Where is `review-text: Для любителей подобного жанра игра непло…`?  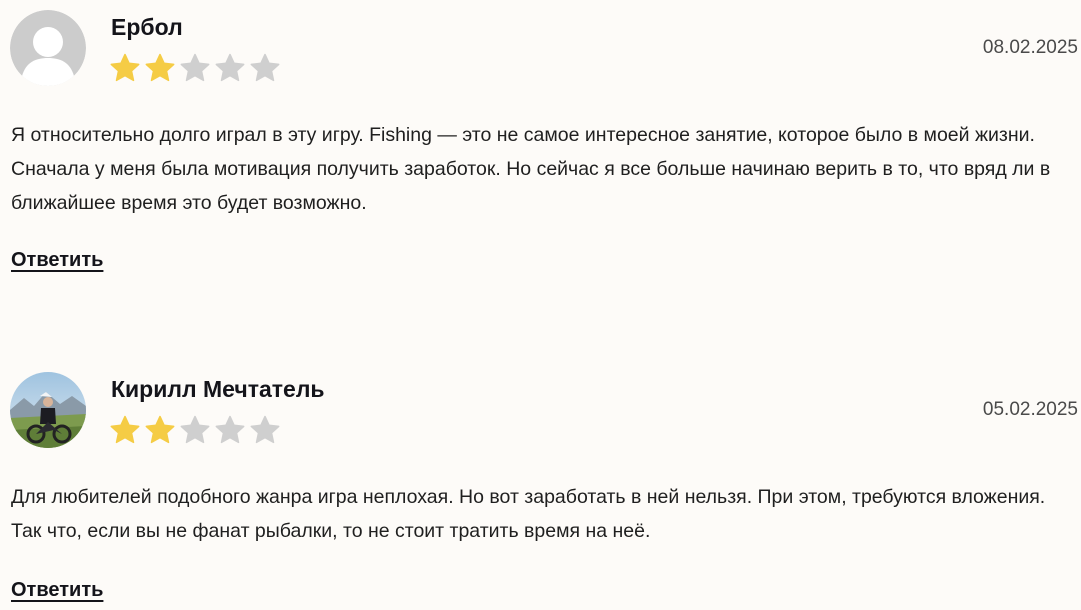
review-text: Для любителей подобного жанра игра непло… is located at coordinates (528, 514).